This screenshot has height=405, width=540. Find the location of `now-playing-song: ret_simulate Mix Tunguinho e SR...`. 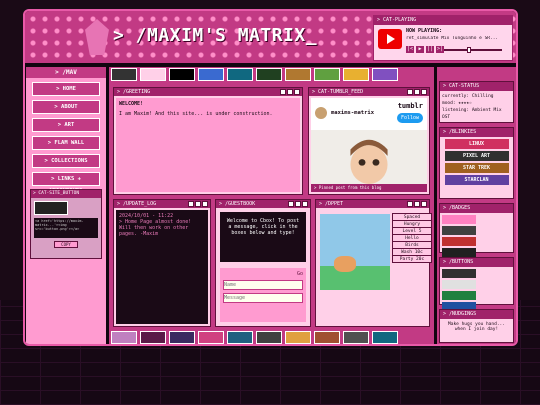

now-playing-song: ret_simulate Mix Tunguinho e SR... is located at coordinates (458, 38).